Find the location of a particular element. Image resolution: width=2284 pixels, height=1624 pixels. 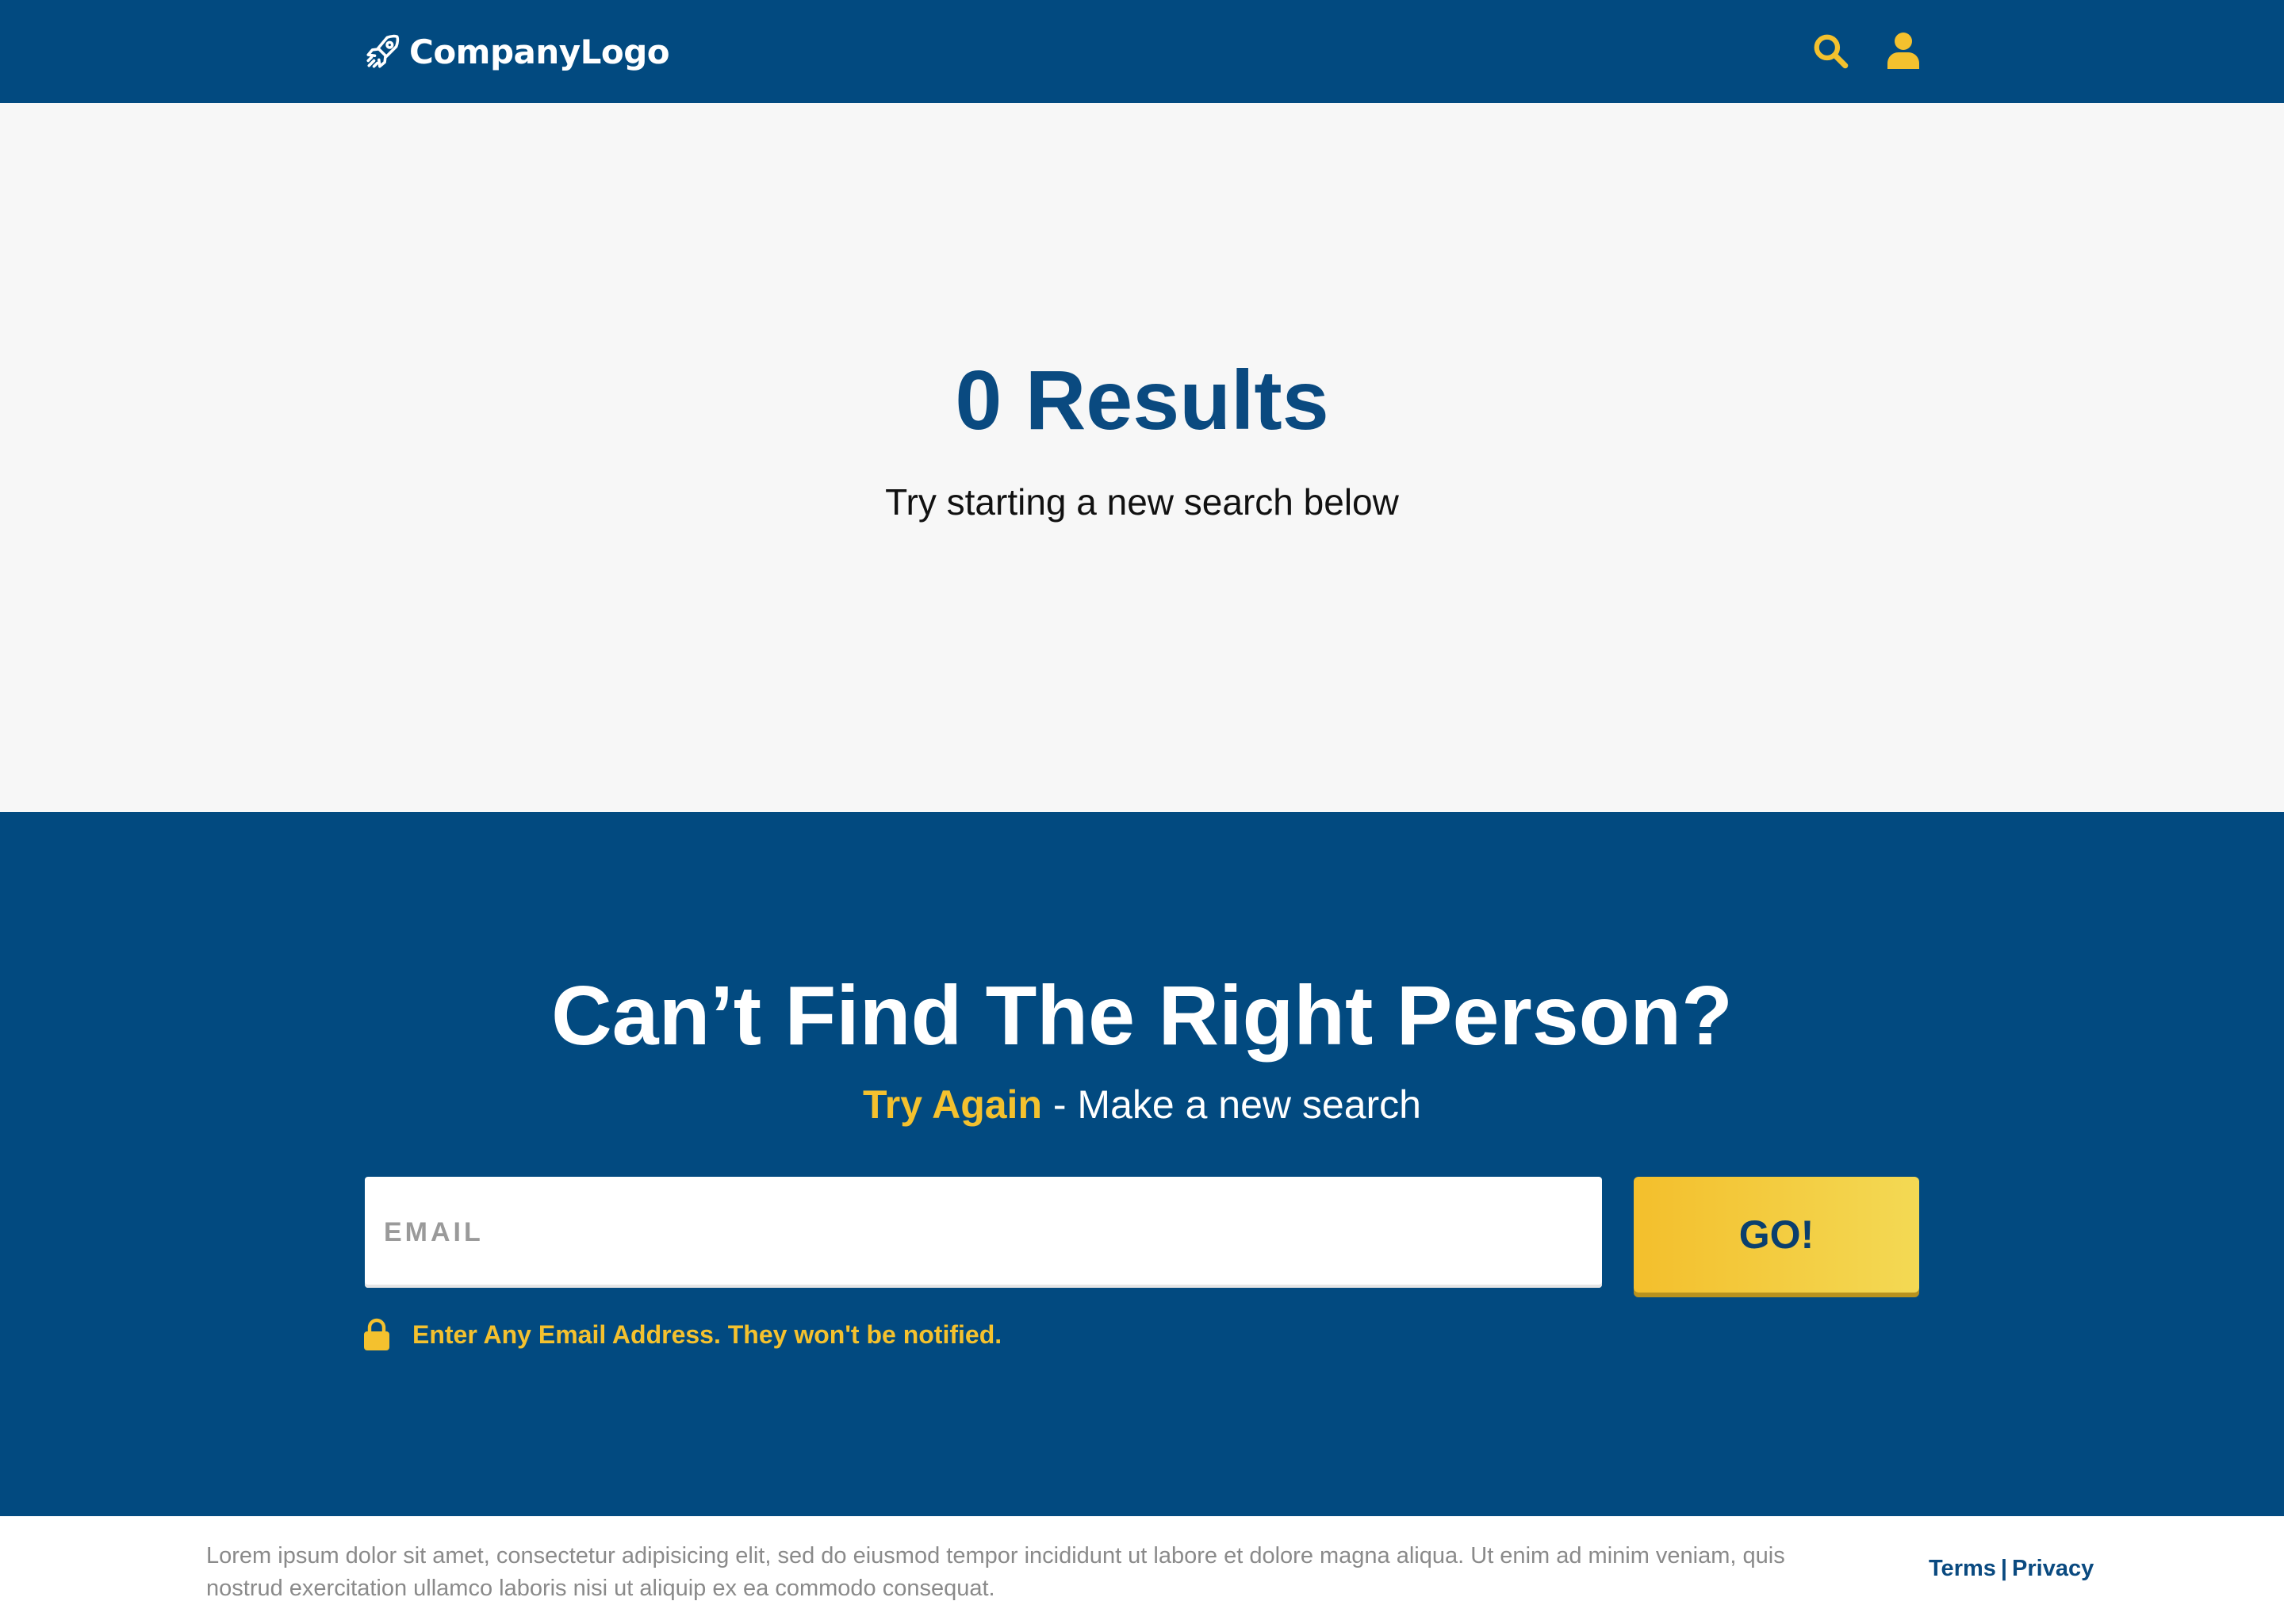

try-again-highlight: Try Again is located at coordinates (952, 1104).